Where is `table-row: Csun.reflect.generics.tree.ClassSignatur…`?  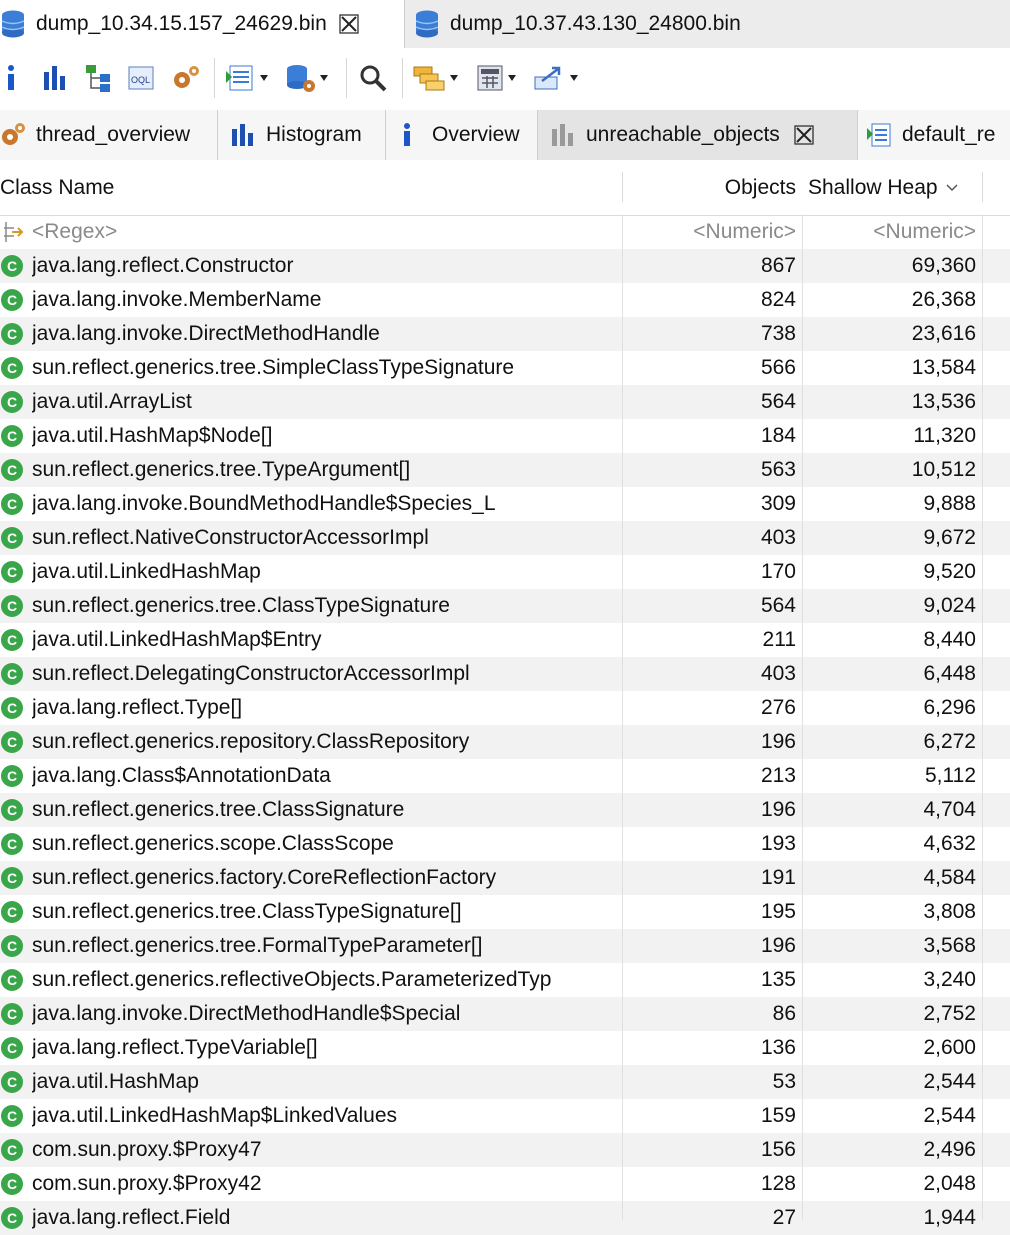
table-row: Csun.reflect.generics.tree.ClassSignatur… is located at coordinates (505, 810).